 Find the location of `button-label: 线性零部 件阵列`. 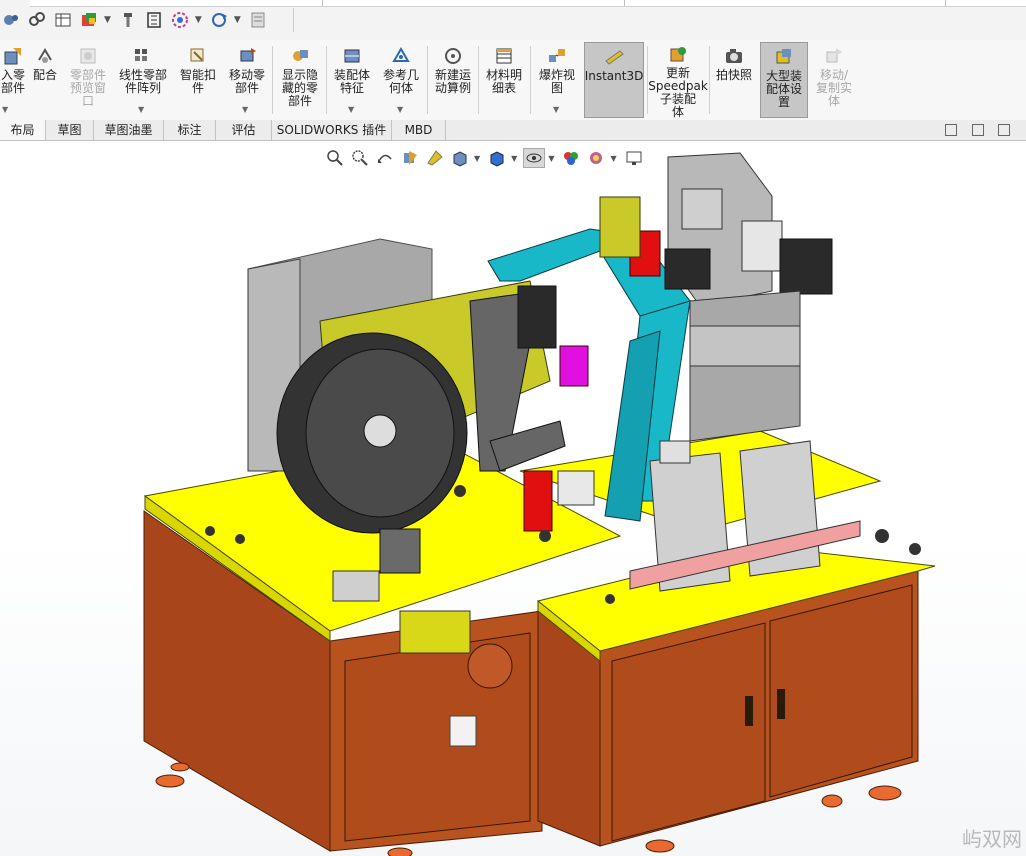

button-label: 线性零部 件阵列 is located at coordinates (142, 81).